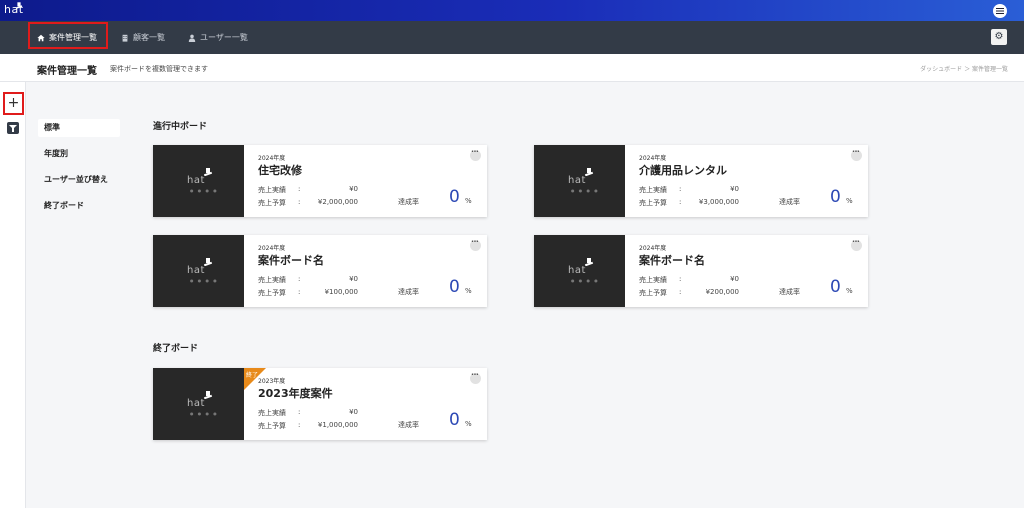 The height and width of the screenshot is (508, 1024). Describe the element at coordinates (252, 375) in the screenshot. I see `closed-ribbon-label: 終了` at that location.